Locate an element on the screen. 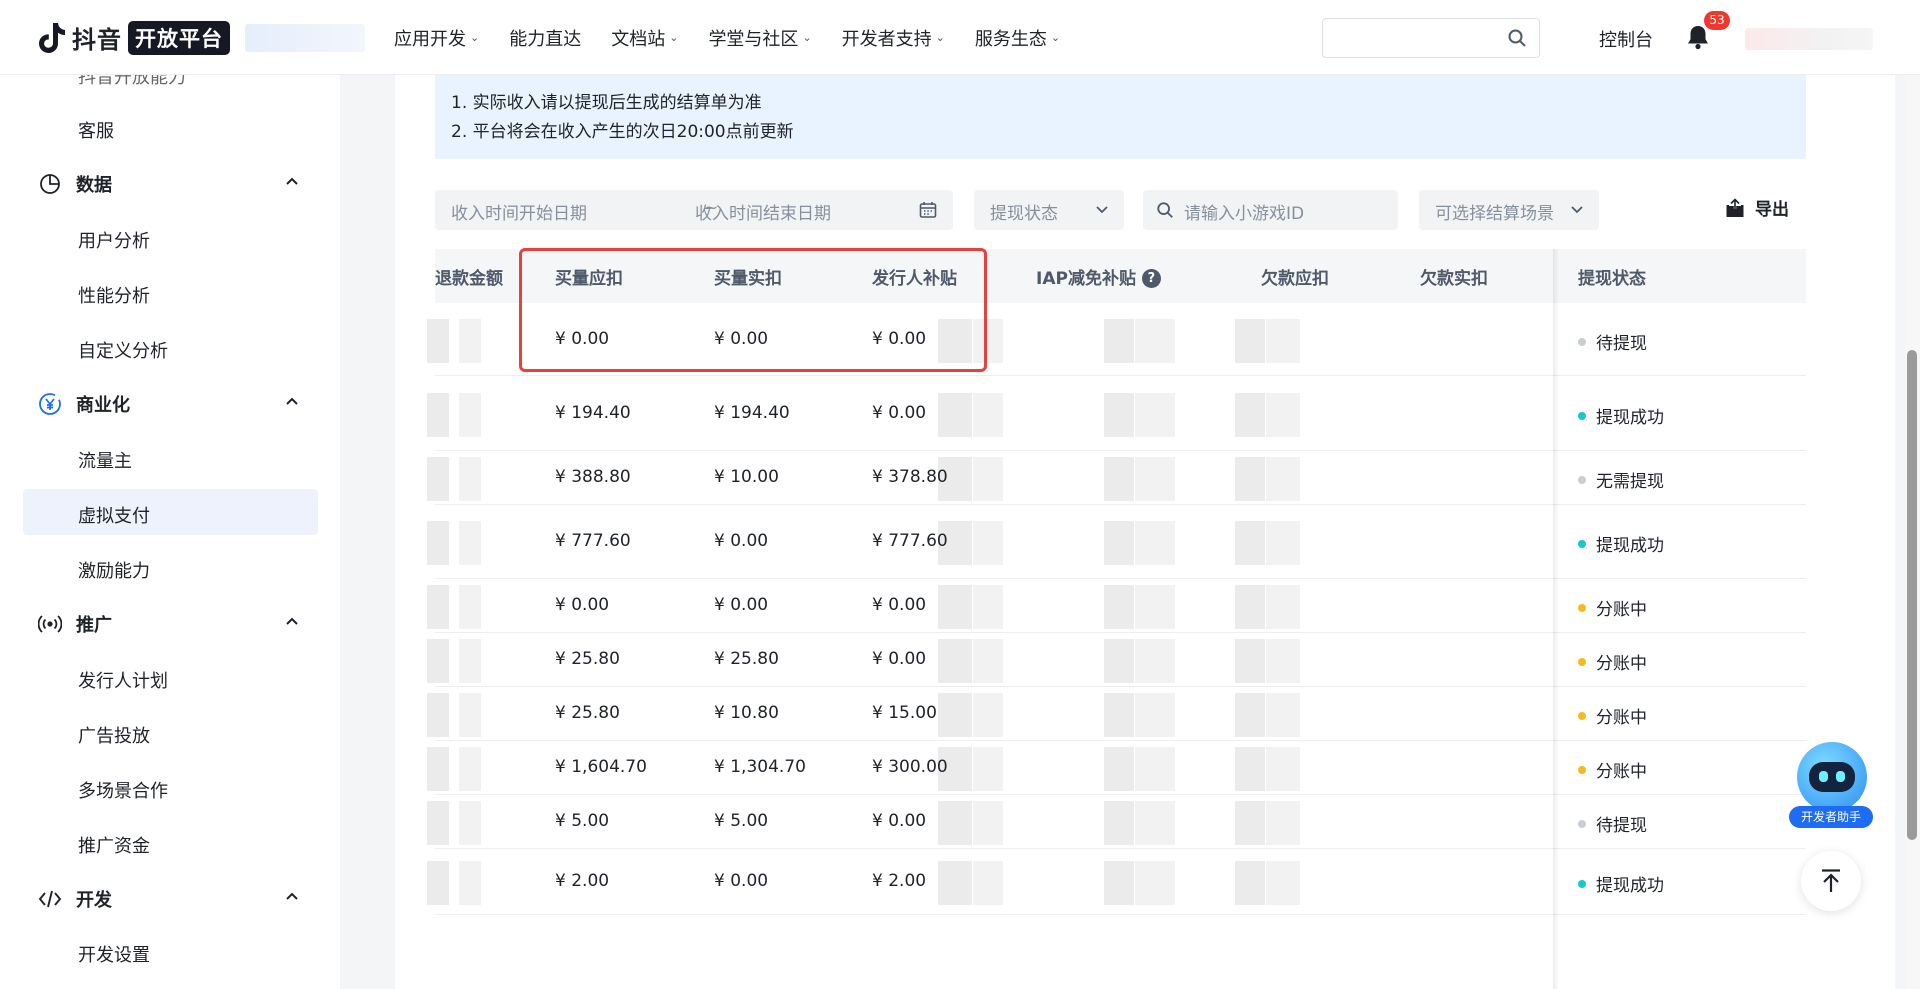 Image resolution: width=1920 pixels, height=989 pixels. notice-line: 2. 平台将会在收入产生的次日20:00点前更新 is located at coordinates (622, 132).